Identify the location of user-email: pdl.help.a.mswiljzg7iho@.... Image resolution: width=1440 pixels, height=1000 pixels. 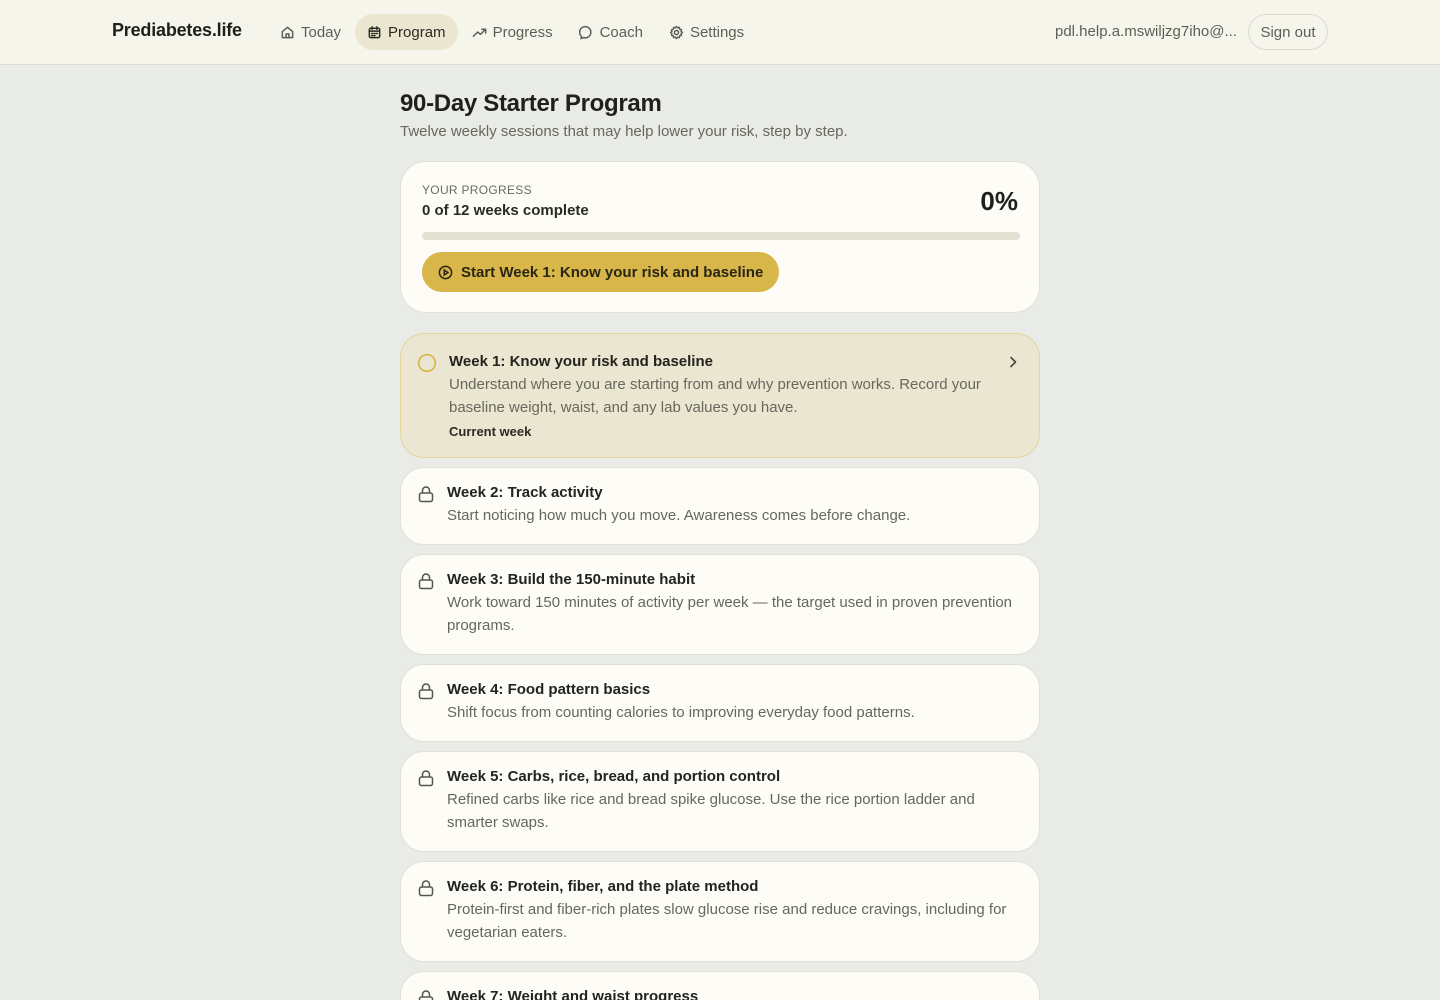
(1146, 31).